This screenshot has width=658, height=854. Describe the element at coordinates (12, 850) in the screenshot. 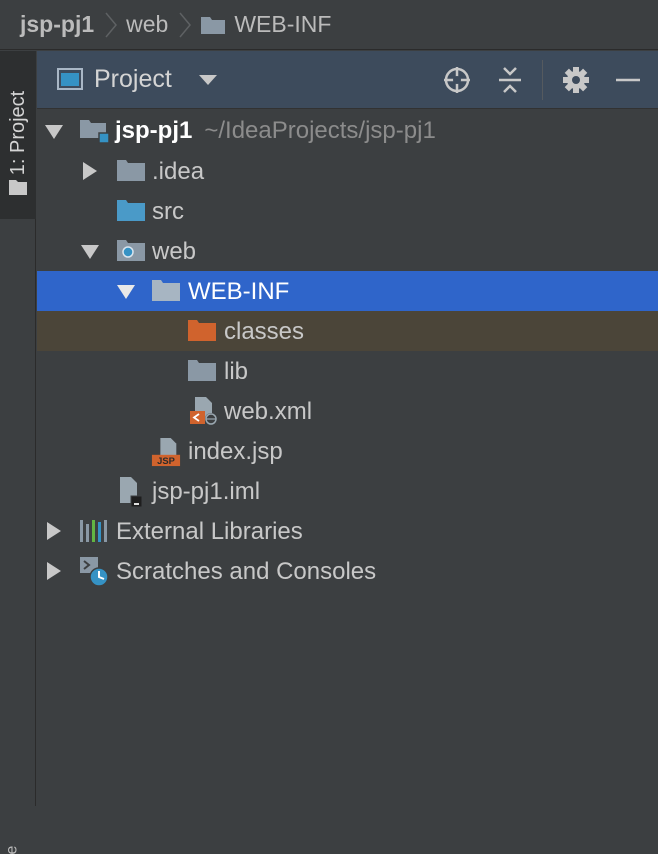

I see `tool-tab-label-partial: e` at that location.